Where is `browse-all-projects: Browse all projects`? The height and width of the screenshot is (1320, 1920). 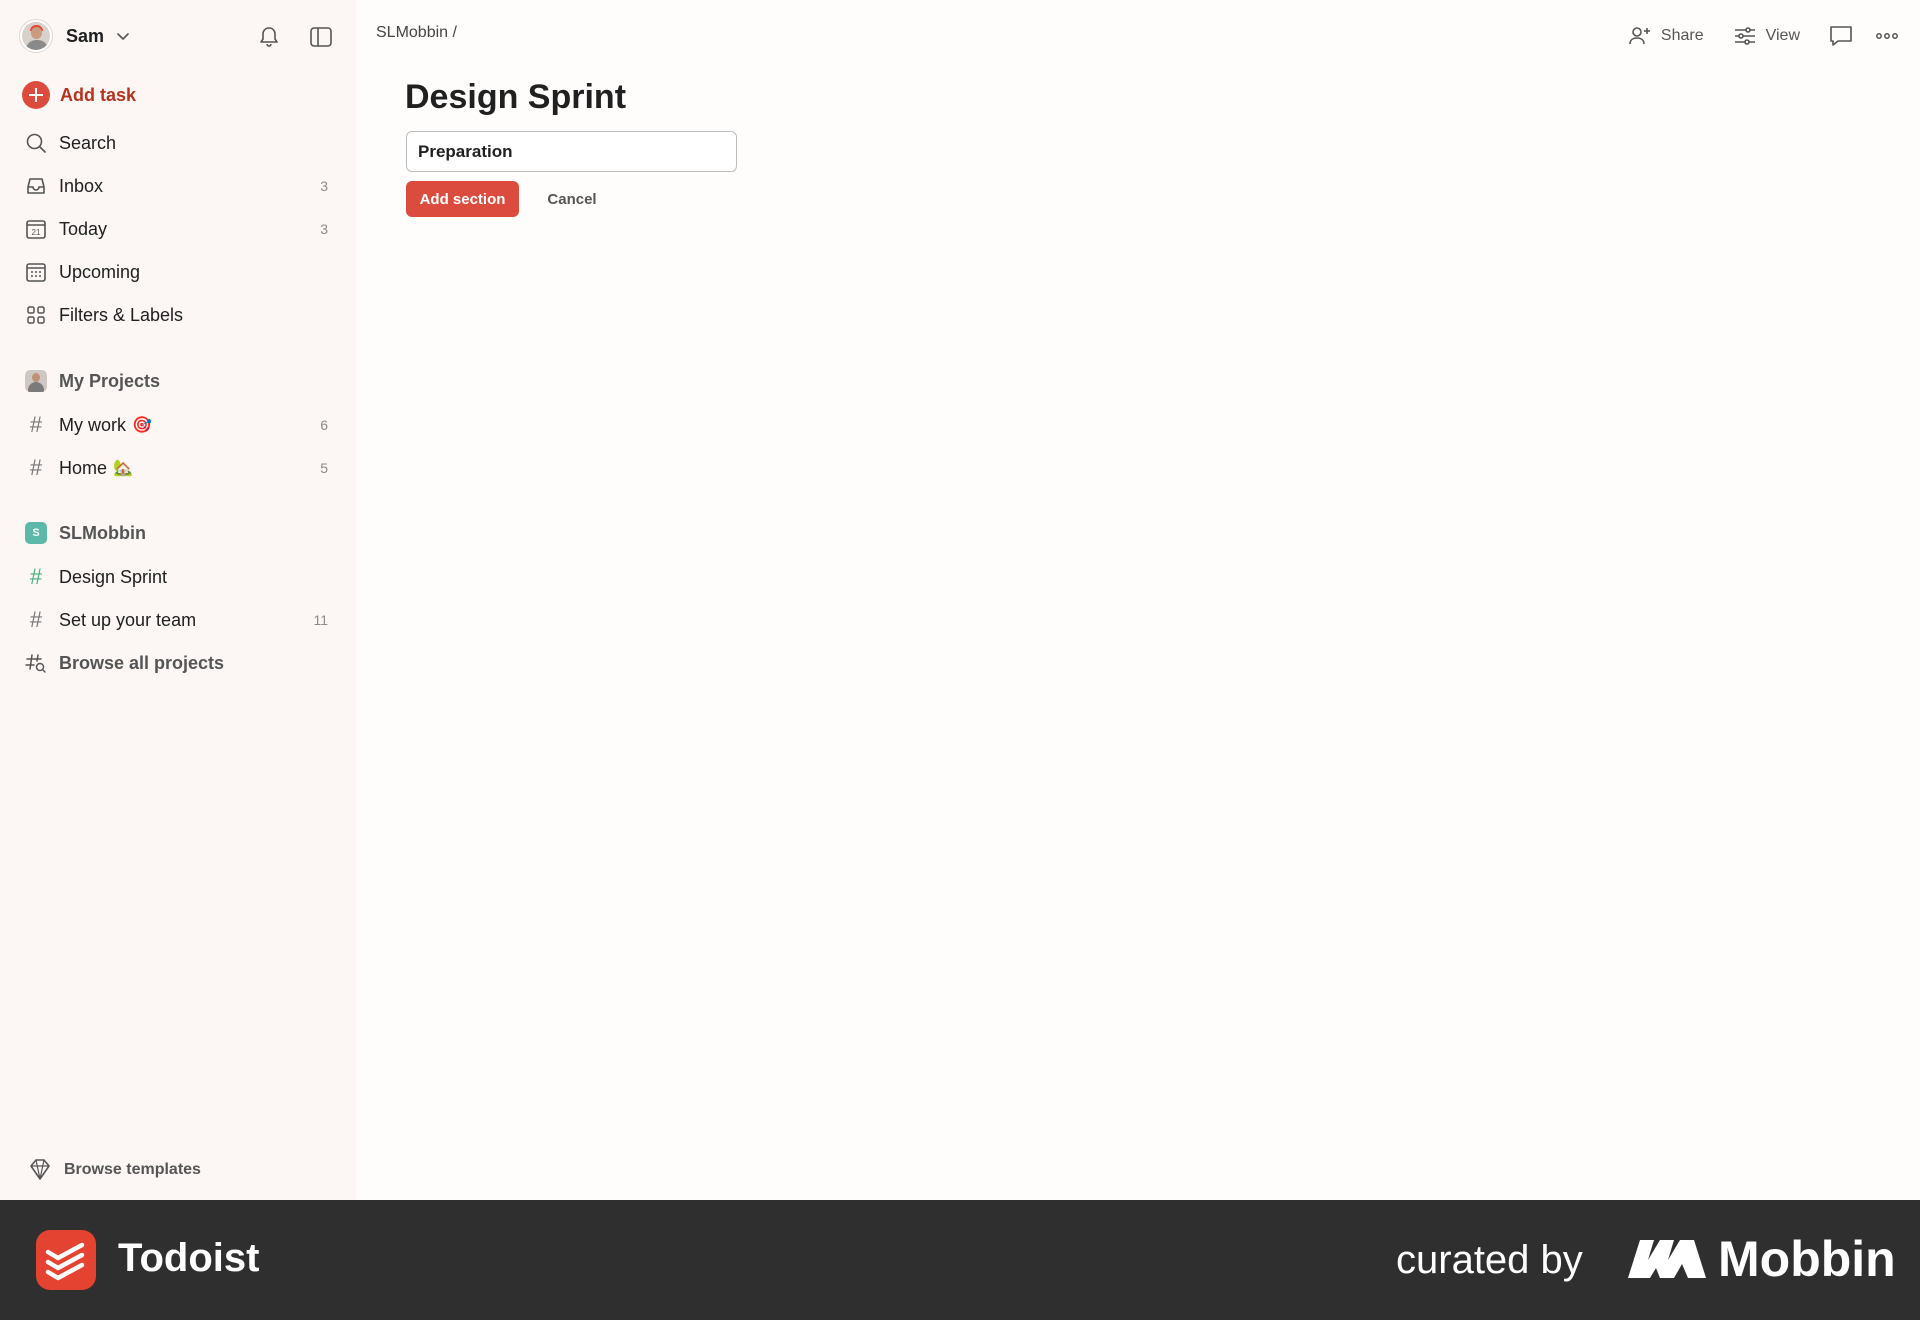
browse-all-projects: Browse all projects is located at coordinates (180, 663).